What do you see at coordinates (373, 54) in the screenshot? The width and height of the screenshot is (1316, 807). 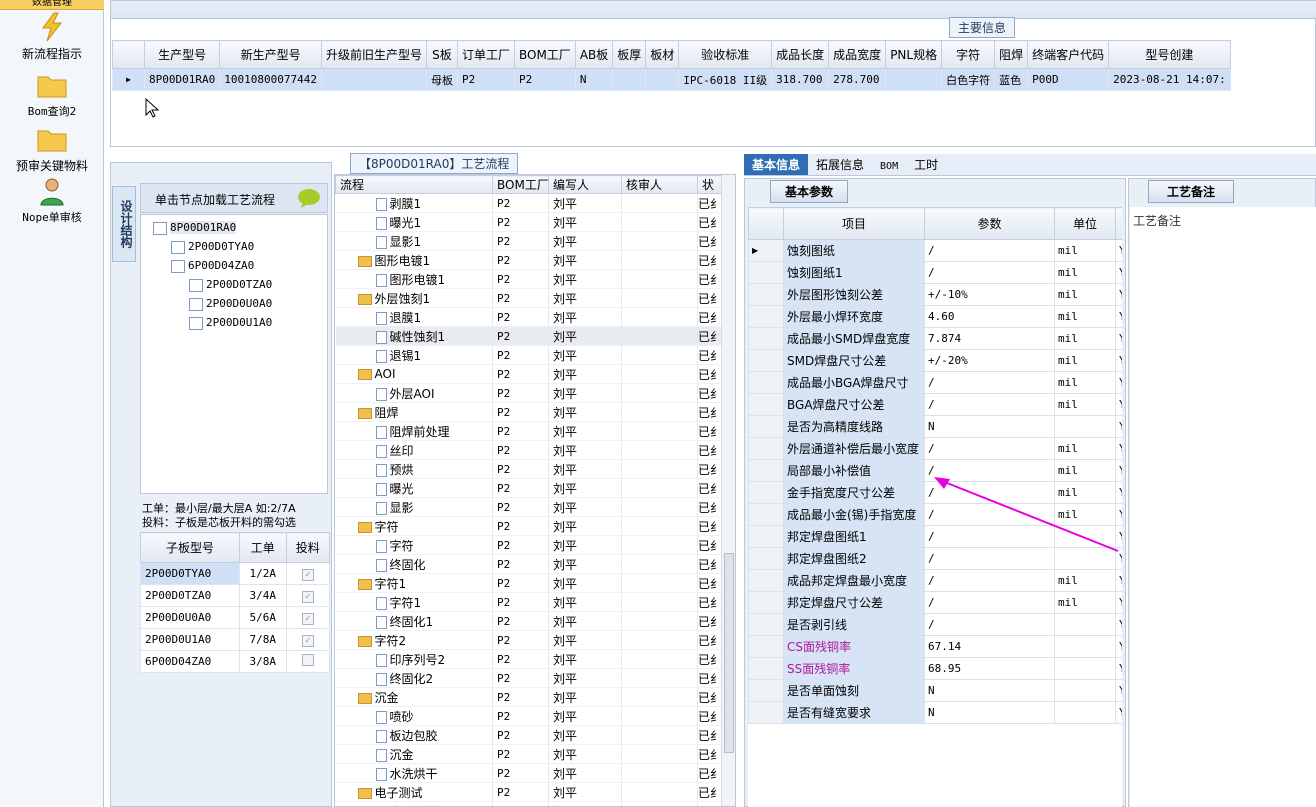 I see `column-header: 升级前旧生产型号` at bounding box center [373, 54].